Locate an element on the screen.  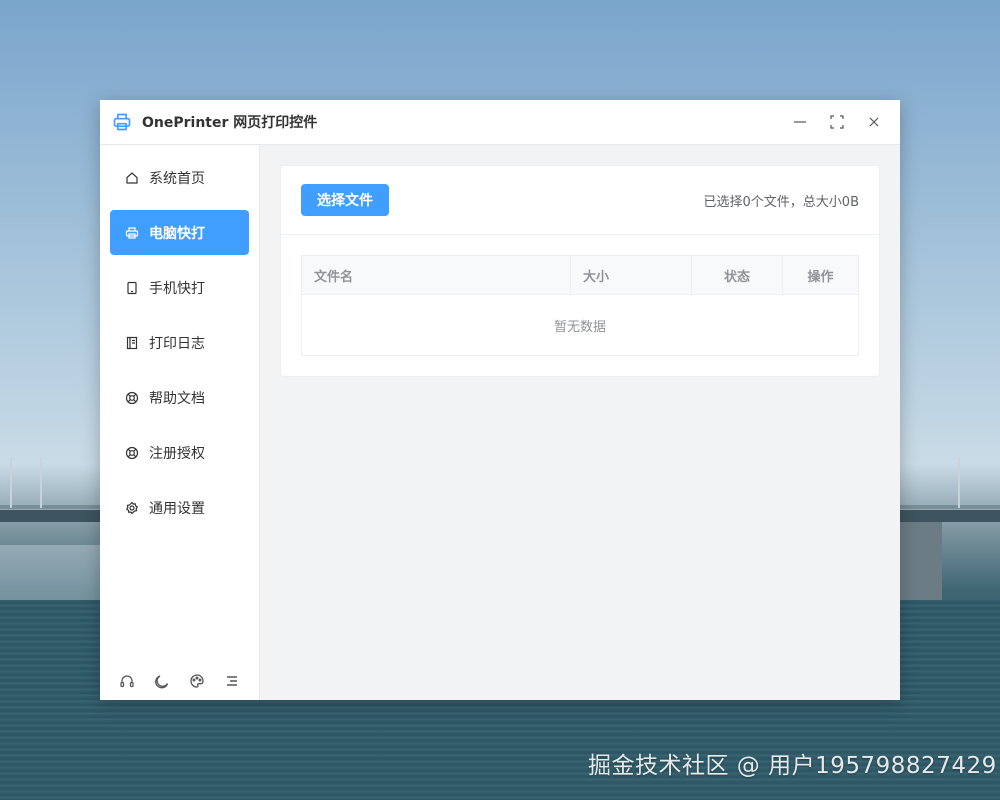
settings-icon is located at coordinates (132, 508).